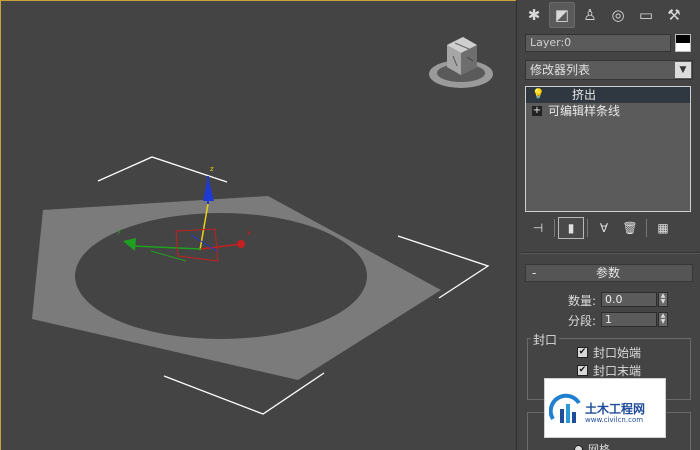  What do you see at coordinates (629, 319) in the screenshot?
I see `segments-input: 1` at bounding box center [629, 319].